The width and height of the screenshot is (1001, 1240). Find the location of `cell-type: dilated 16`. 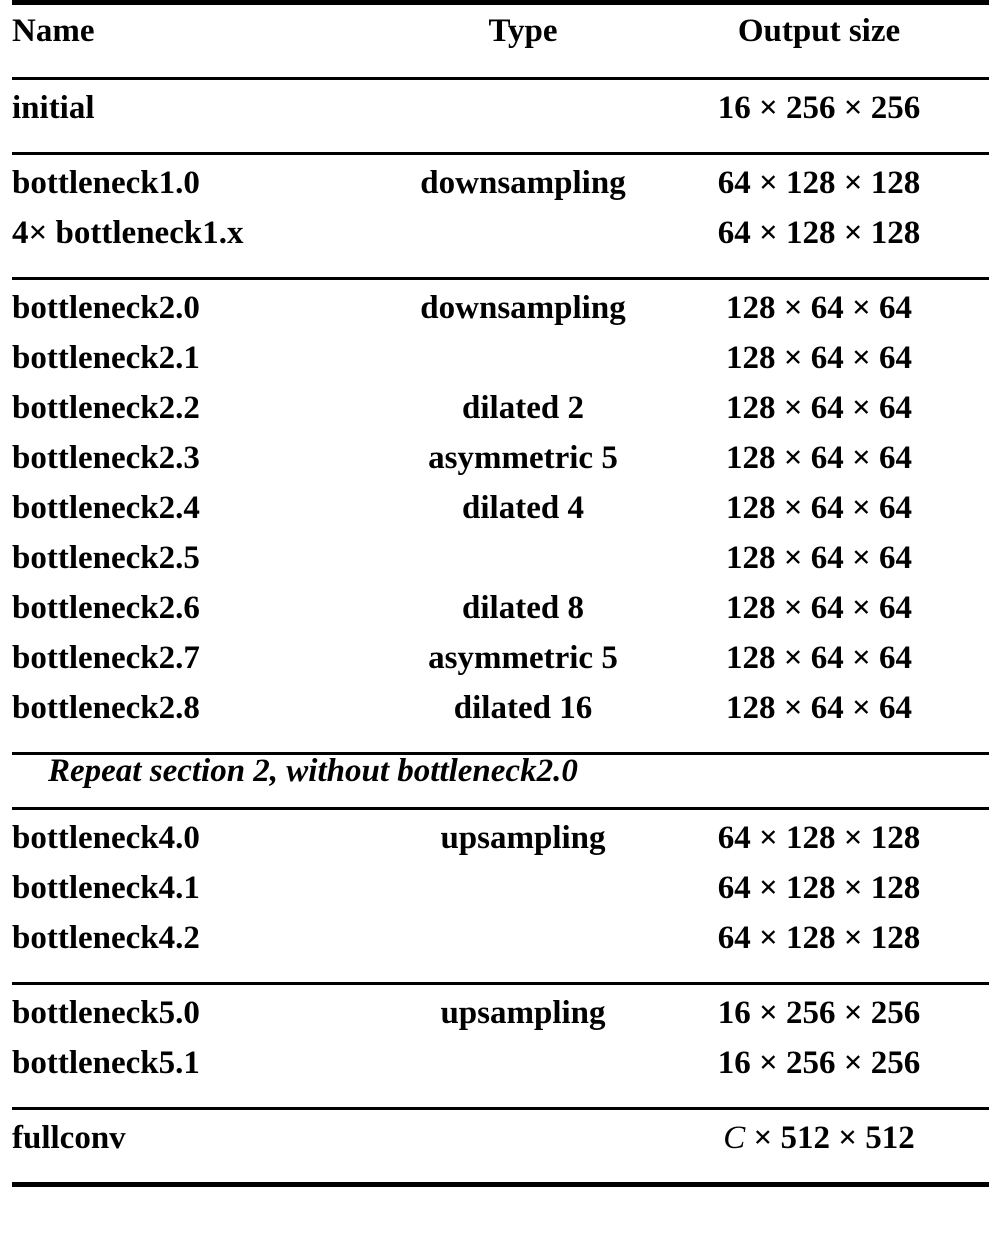

cell-type: dilated 16 is located at coordinates (523, 708).